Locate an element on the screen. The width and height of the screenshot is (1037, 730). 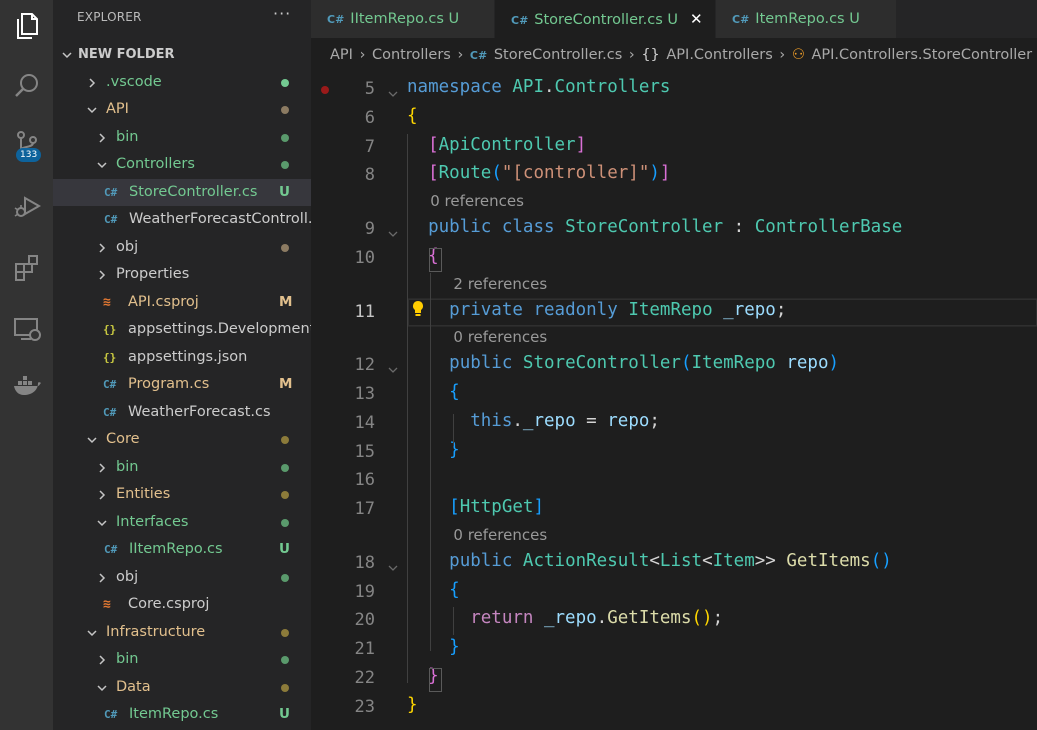
editor-tab: C# ItemRepo.cs U is located at coordinates (806, 19).